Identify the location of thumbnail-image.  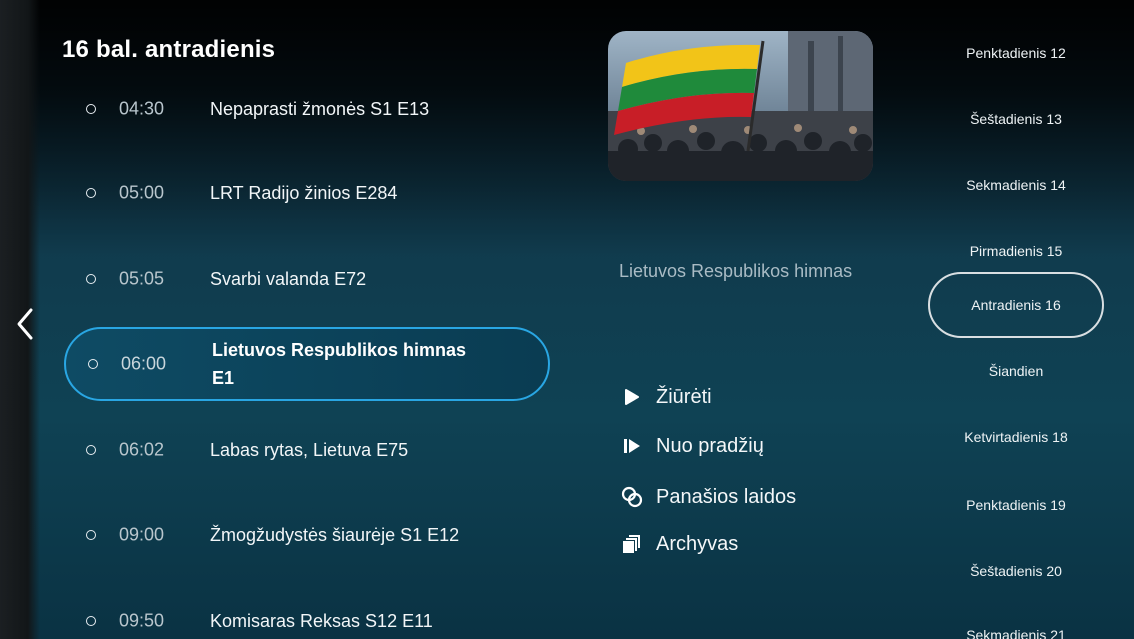
(740, 106).